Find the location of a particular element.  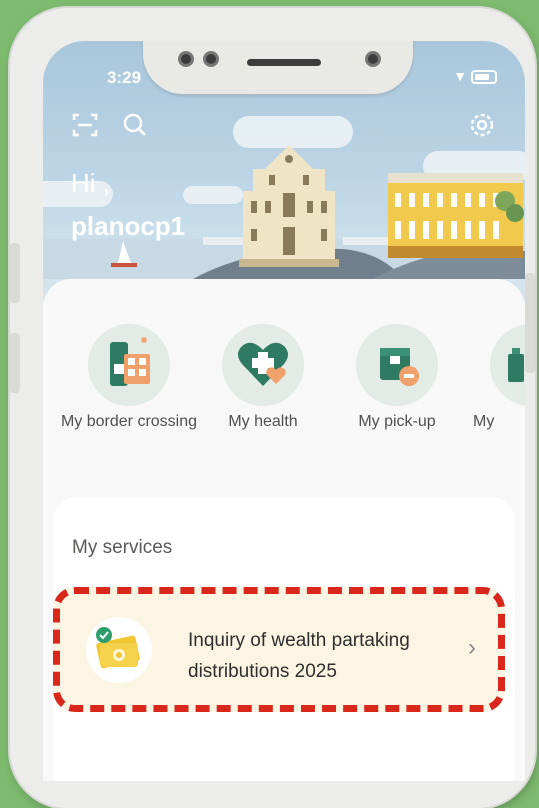

shortcut-label: My border crossing is located at coordinates (129, 421).